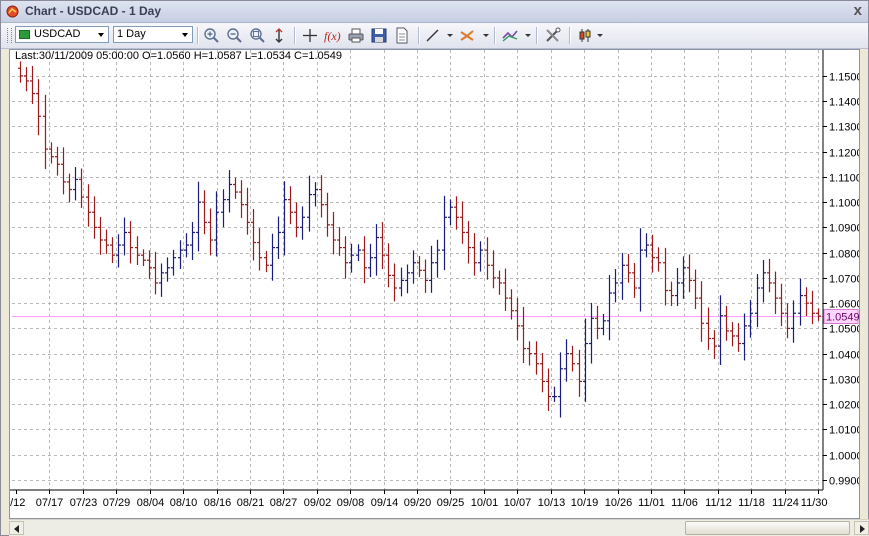  I want to click on zoom-fit-button, so click(258, 35).